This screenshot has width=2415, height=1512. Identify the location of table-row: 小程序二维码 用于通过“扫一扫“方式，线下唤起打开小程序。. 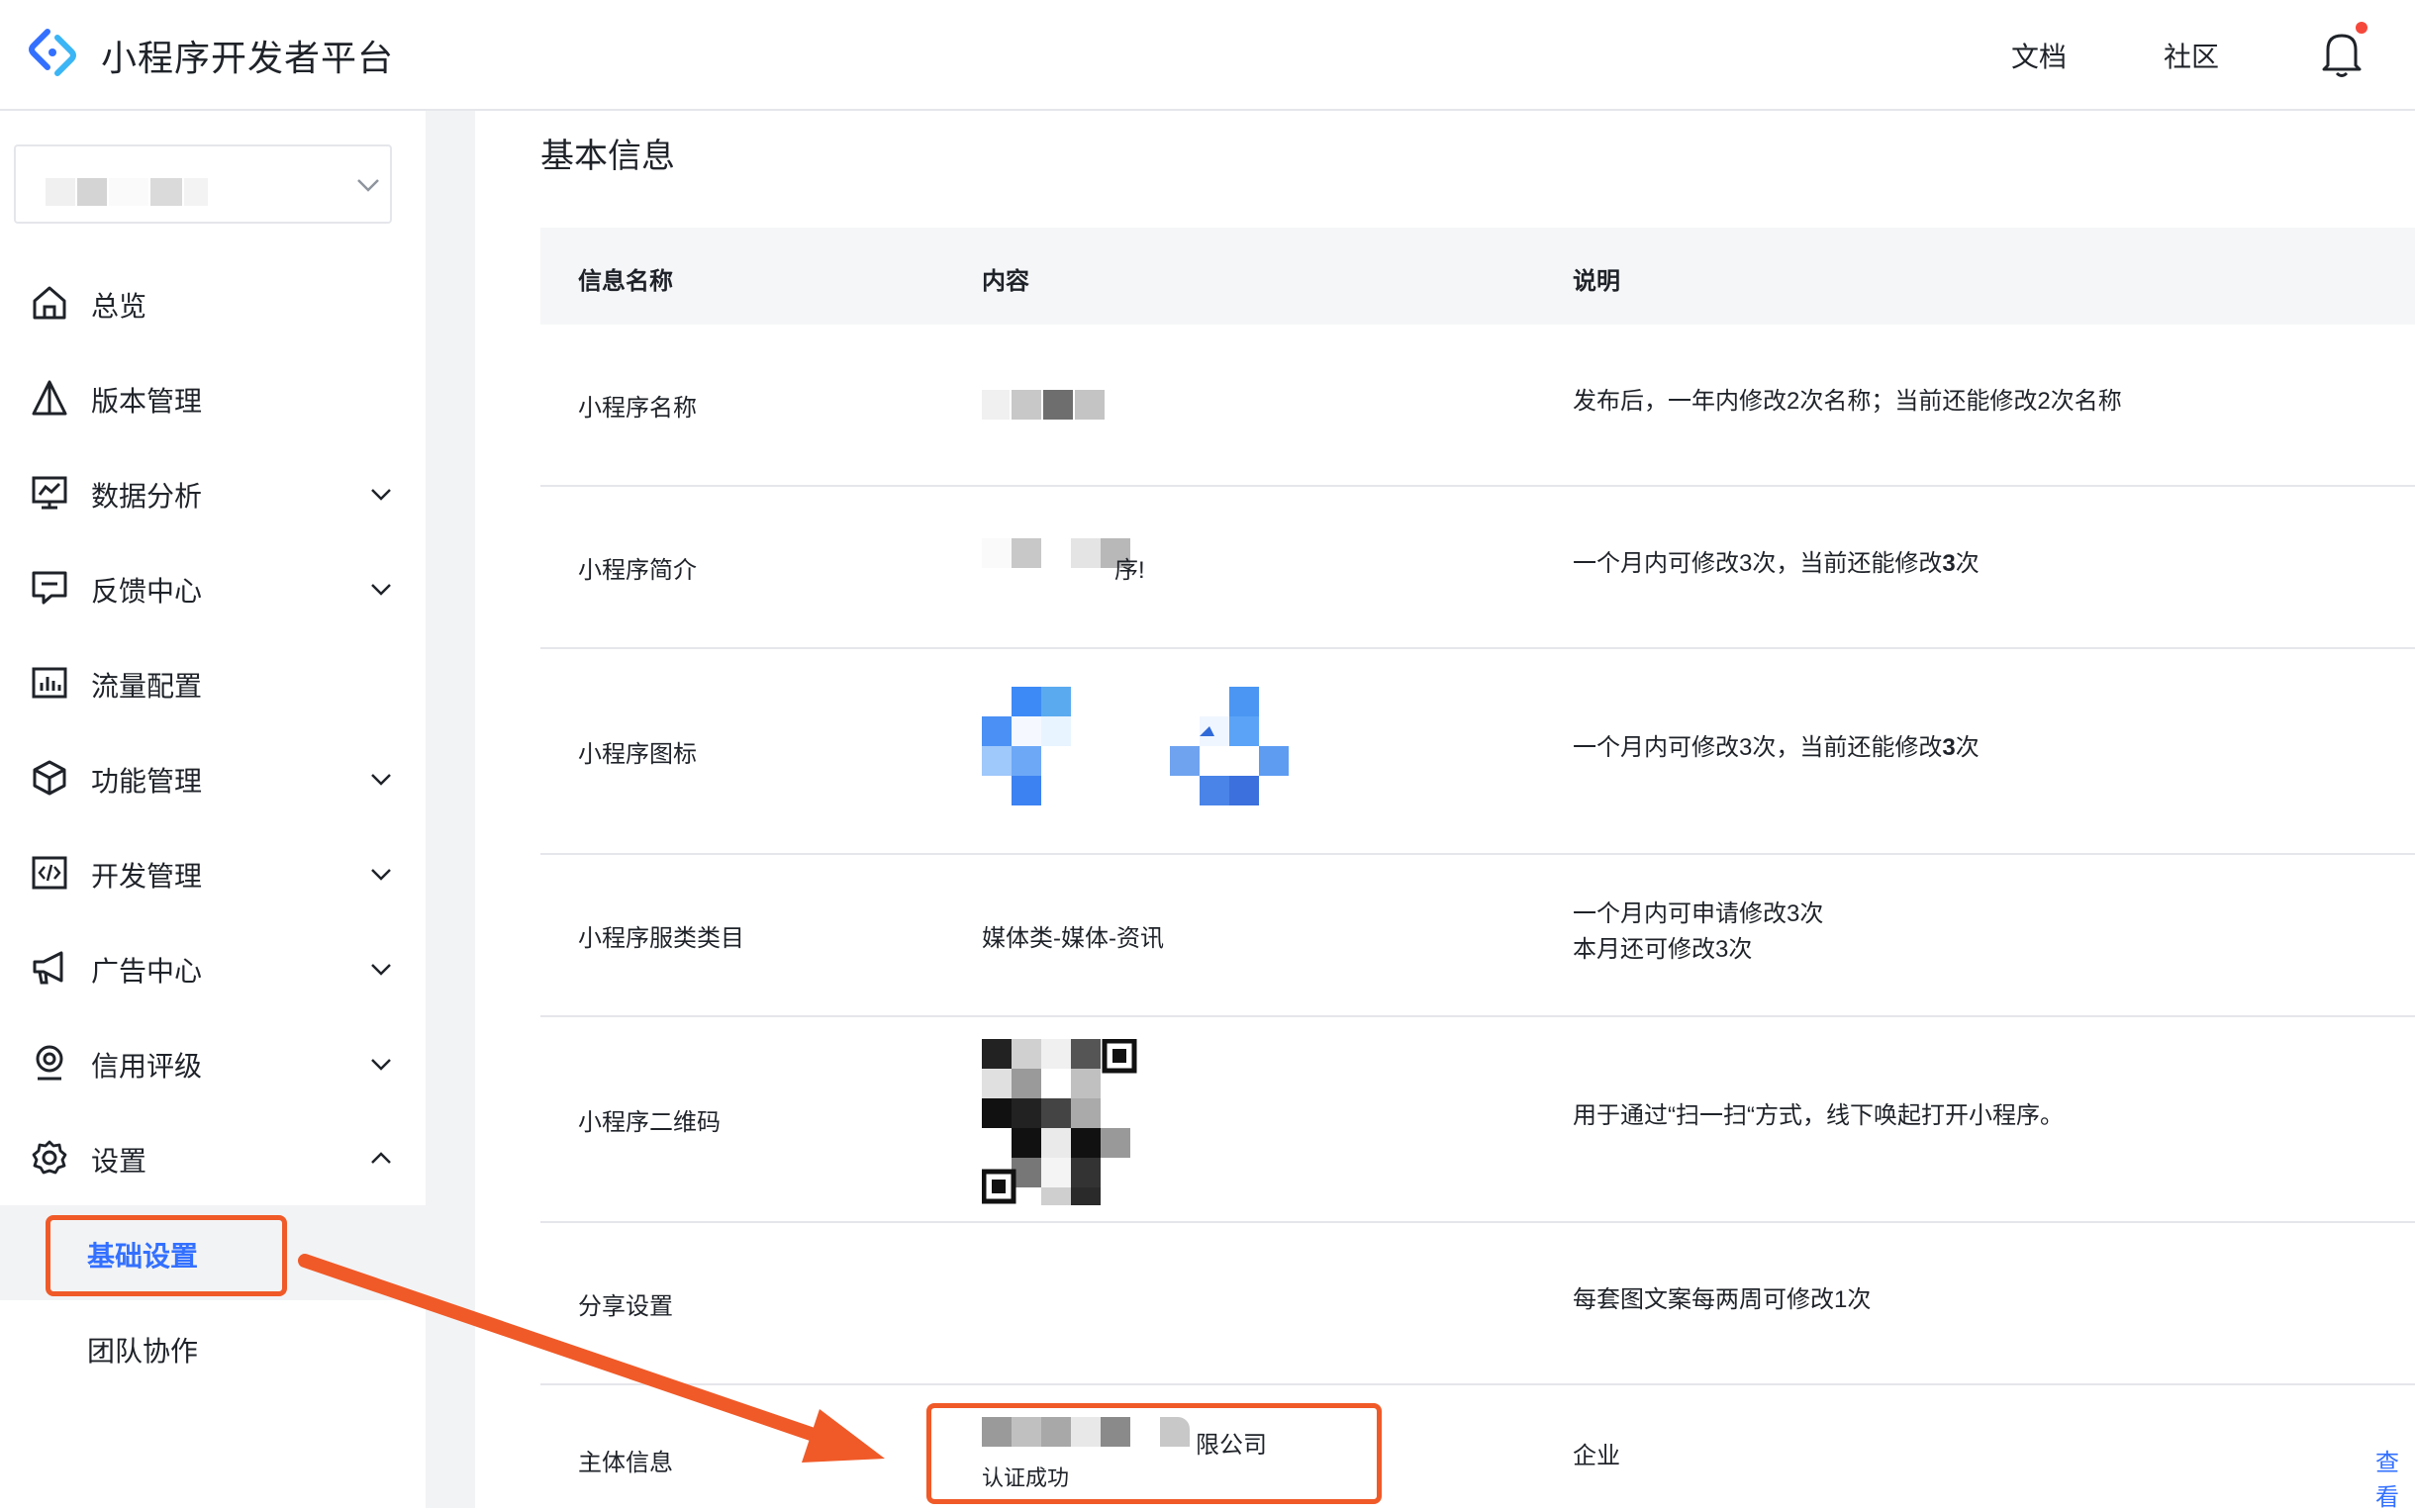
(1477, 1120).